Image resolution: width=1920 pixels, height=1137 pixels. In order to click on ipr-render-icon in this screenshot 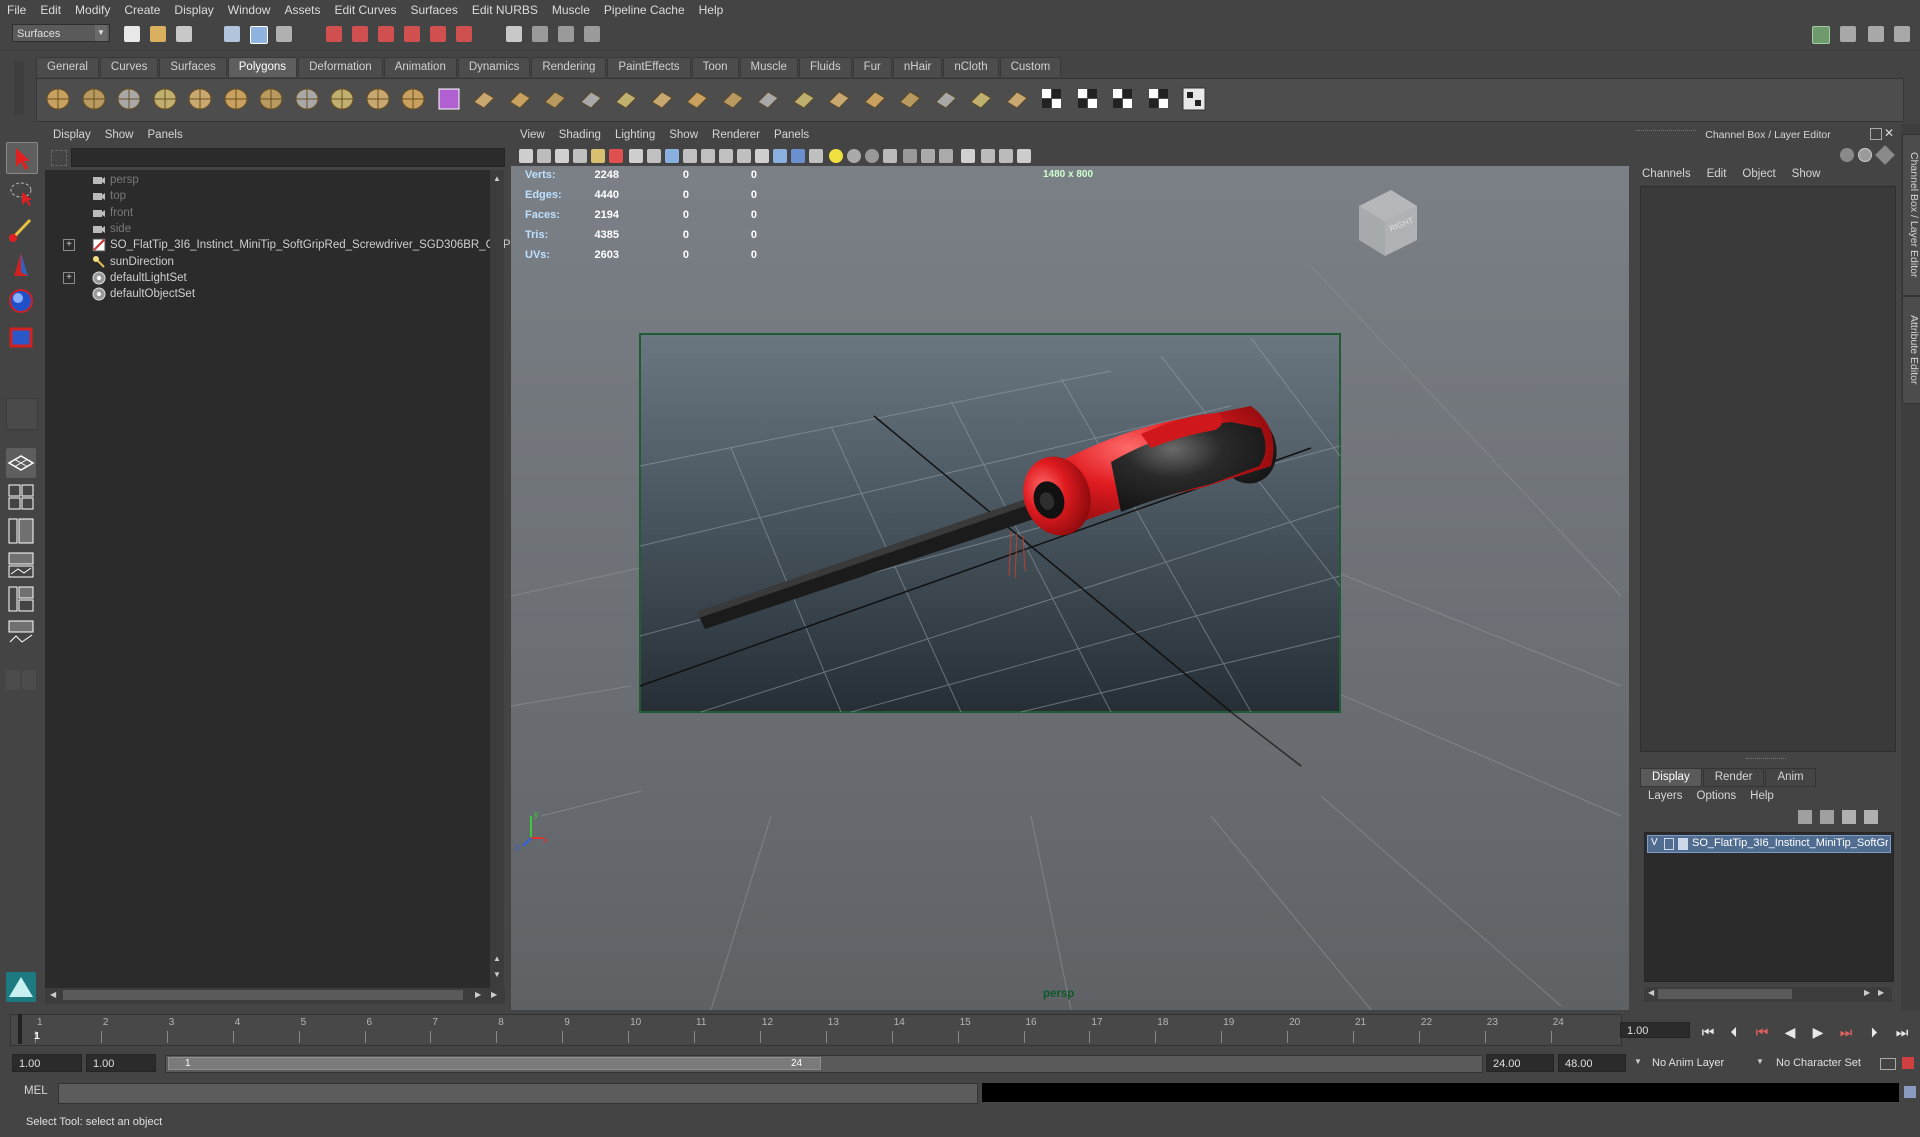, I will do `click(566, 34)`.